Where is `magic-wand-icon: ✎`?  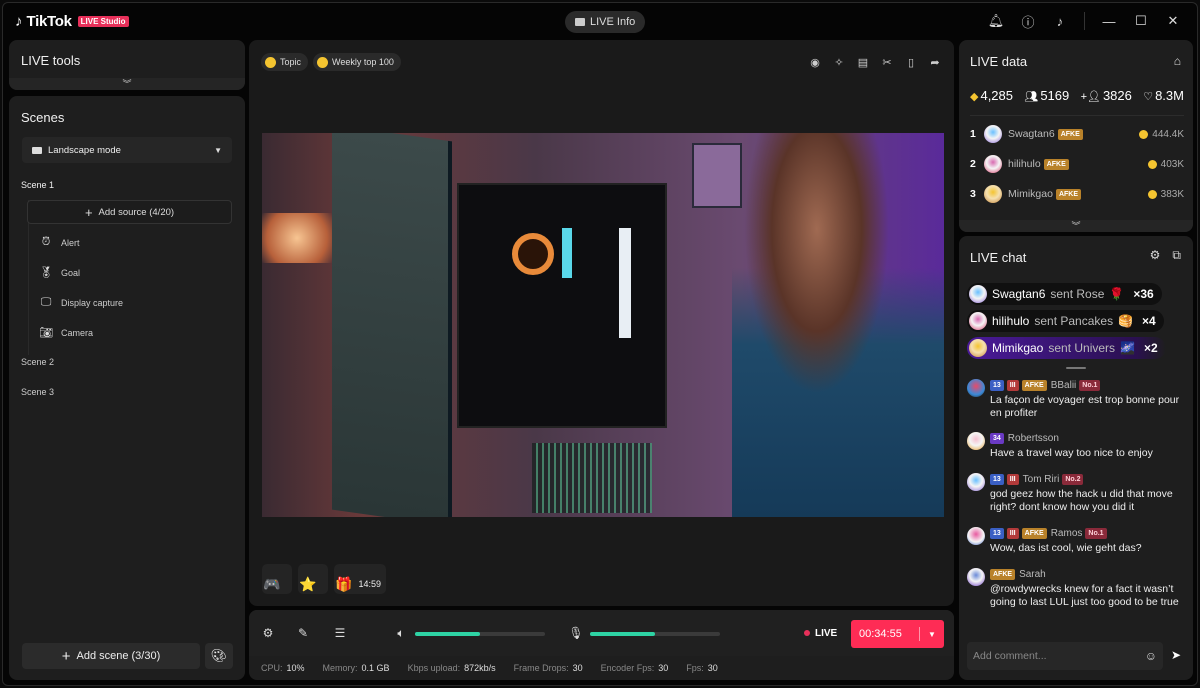
magic-wand-icon: ✎ is located at coordinates (303, 633).